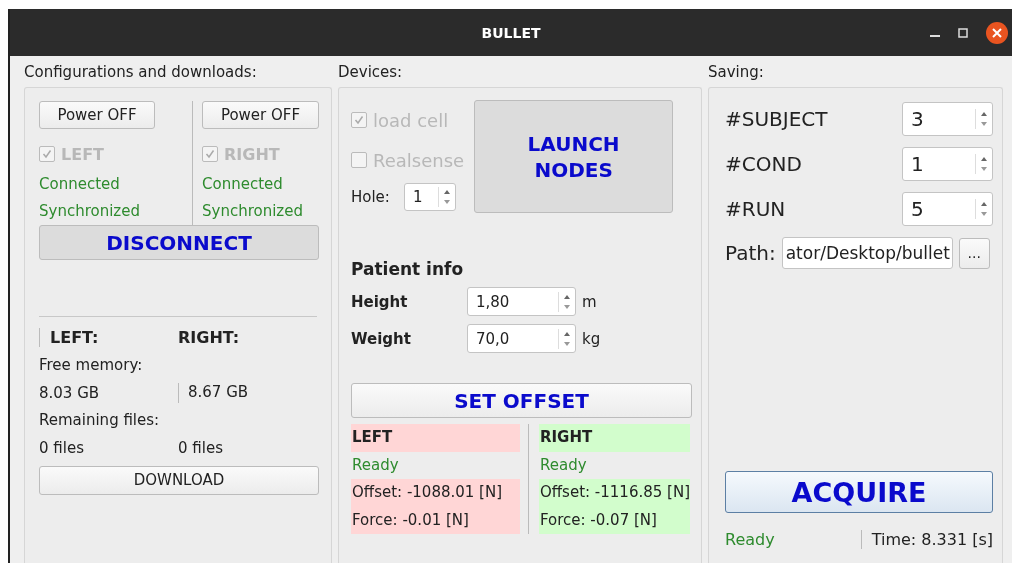 The image size is (1012, 563). What do you see at coordinates (521, 338) in the screenshot?
I see `spin-box: 70,0` at bounding box center [521, 338].